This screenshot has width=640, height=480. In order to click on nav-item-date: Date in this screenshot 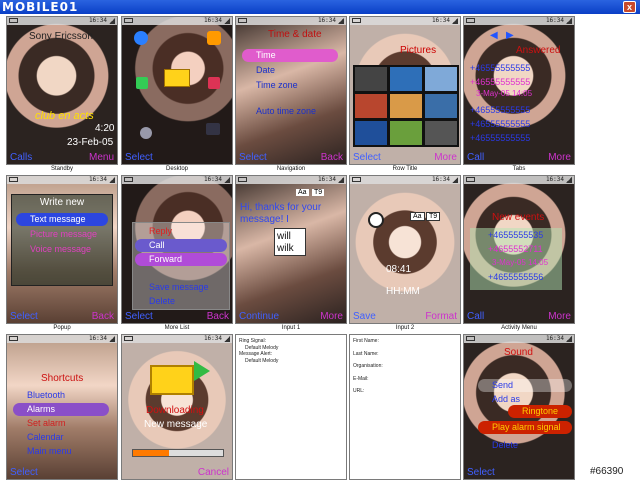, I will do `click(277, 70)`.